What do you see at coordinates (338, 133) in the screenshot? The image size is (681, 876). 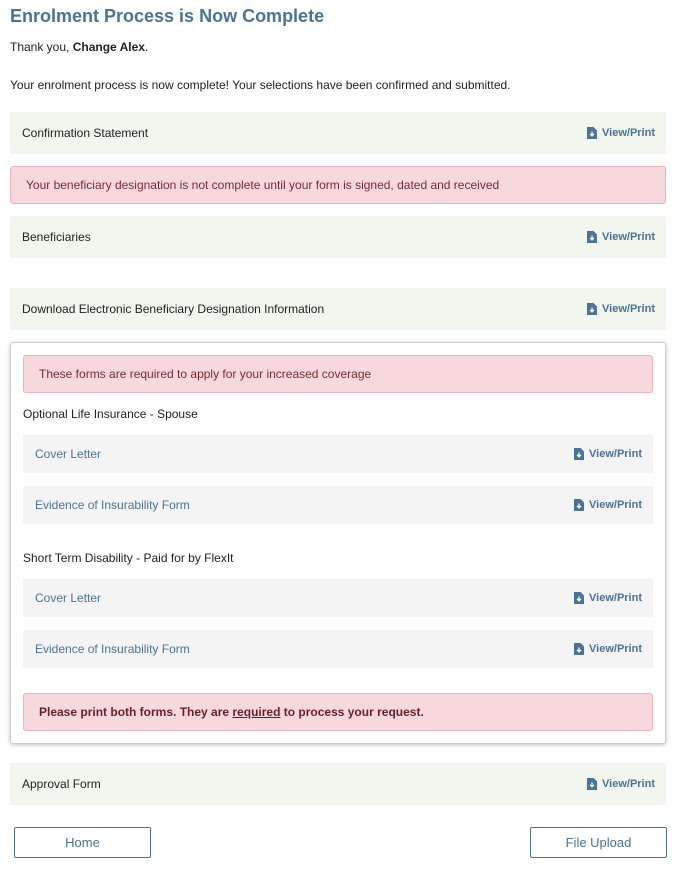 I see `confirmation-statement-row: Confirmation Statement View/Print` at bounding box center [338, 133].